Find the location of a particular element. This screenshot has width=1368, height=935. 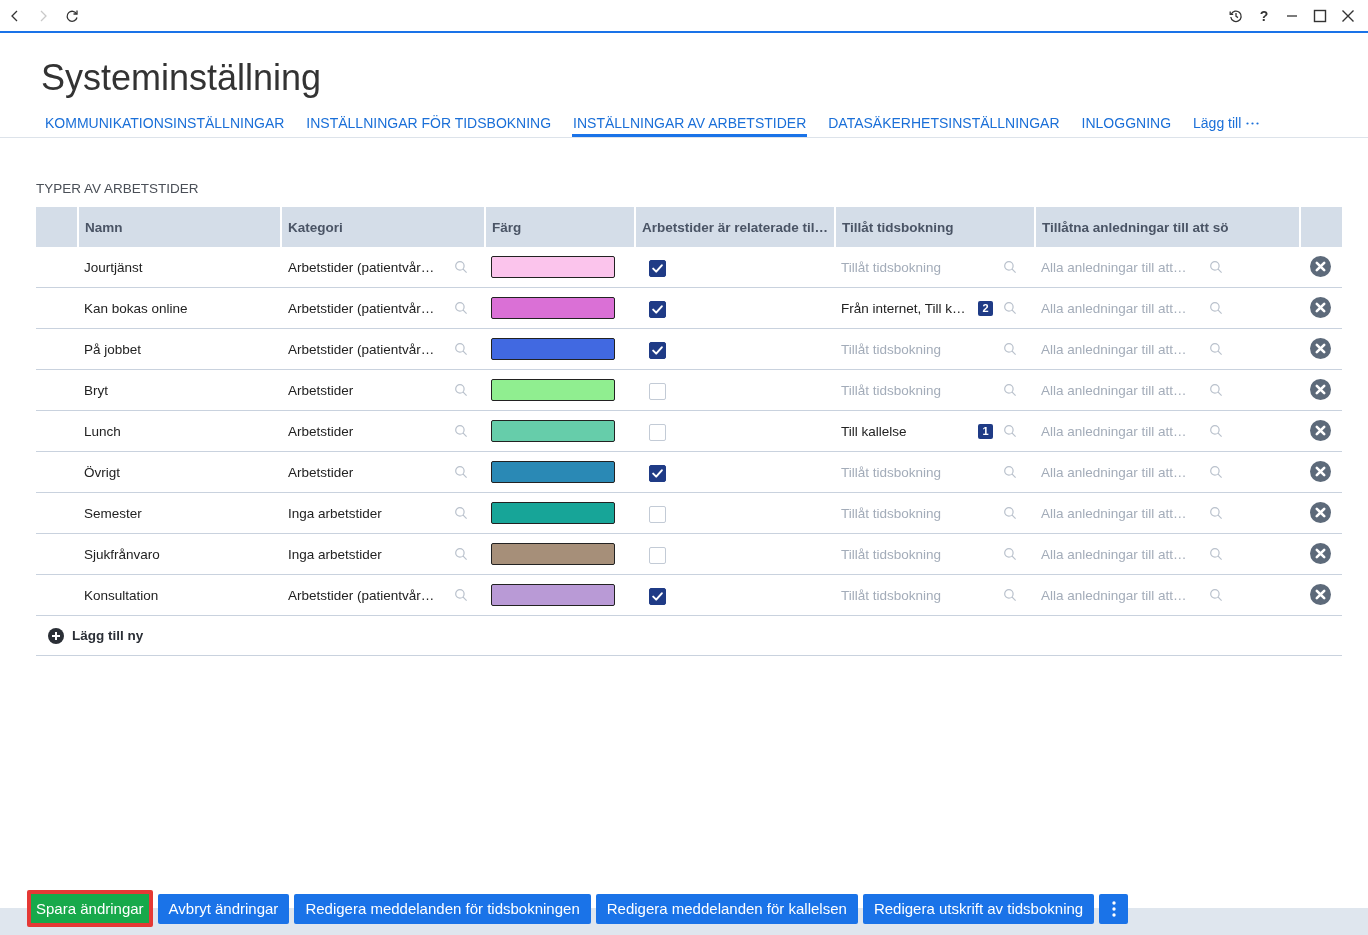

action-button: Redigera meddelanden för tidsbokningen is located at coordinates (442, 908).